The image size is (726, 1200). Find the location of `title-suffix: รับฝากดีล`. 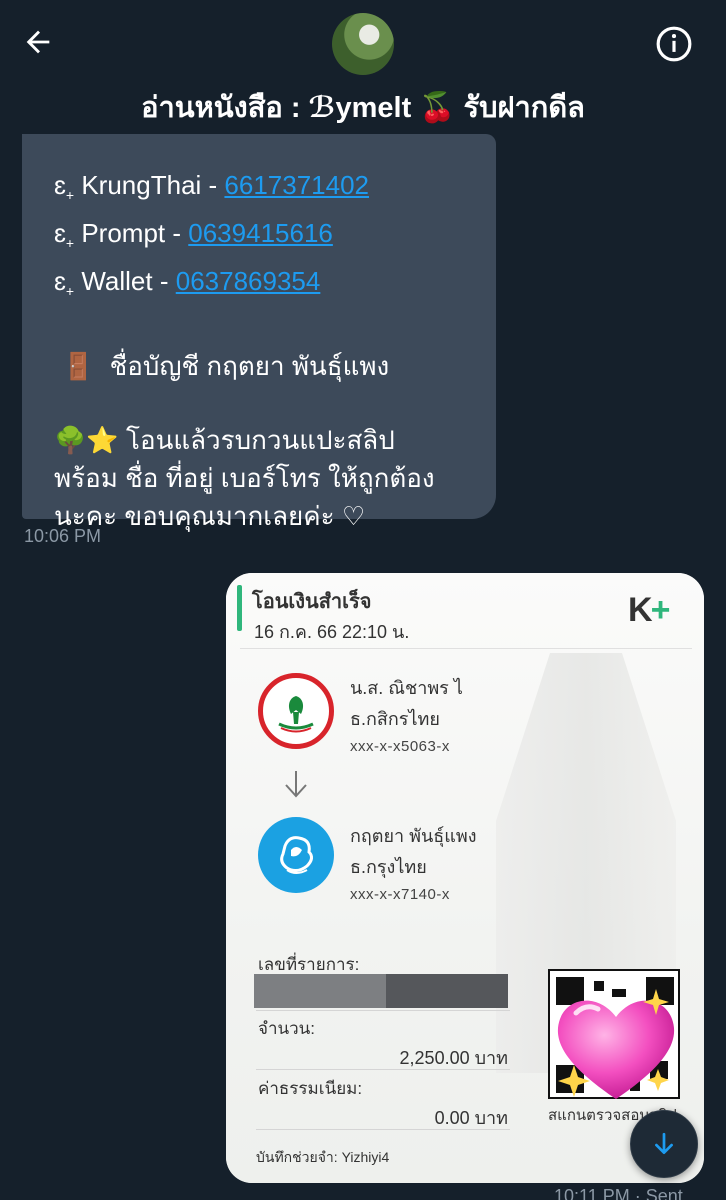

title-suffix: รับฝากดีล is located at coordinates (520, 108).